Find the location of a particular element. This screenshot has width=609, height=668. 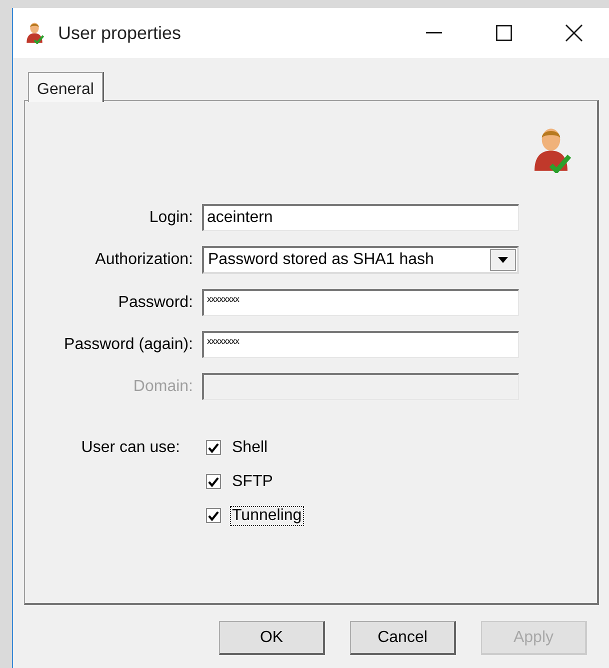

close-icon is located at coordinates (574, 33).